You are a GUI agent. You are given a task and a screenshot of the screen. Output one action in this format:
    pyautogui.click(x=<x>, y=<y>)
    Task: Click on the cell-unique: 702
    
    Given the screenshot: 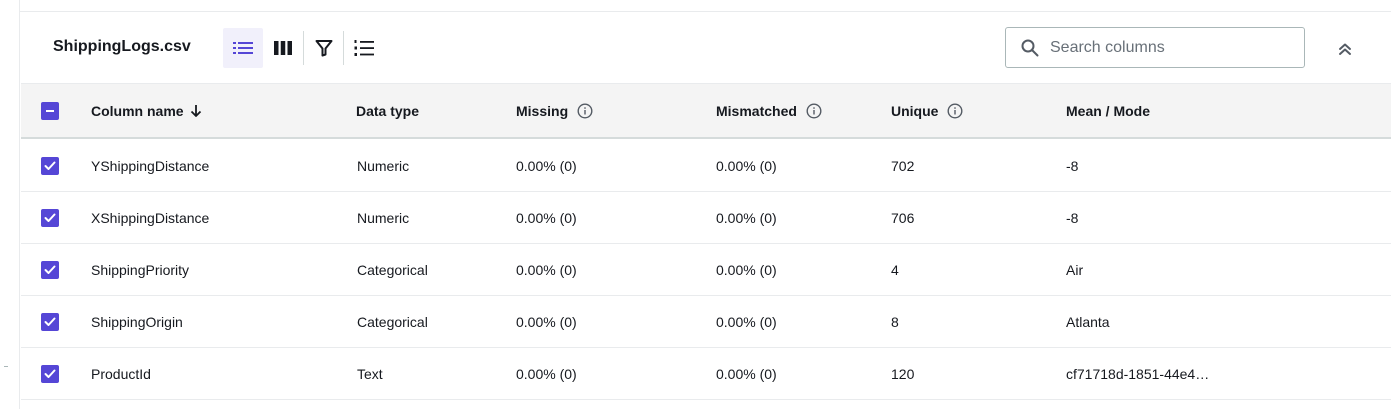 What is the action you would take?
    pyautogui.click(x=903, y=166)
    